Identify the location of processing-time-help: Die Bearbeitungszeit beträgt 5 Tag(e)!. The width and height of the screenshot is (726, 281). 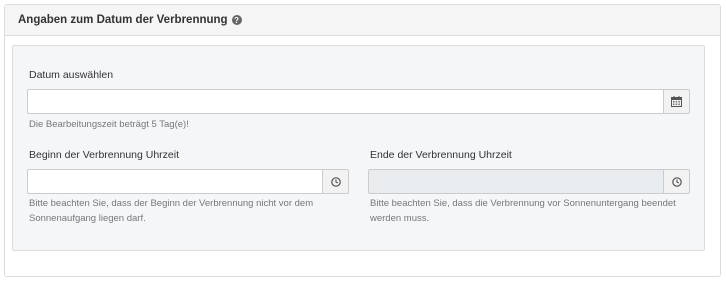
(109, 124).